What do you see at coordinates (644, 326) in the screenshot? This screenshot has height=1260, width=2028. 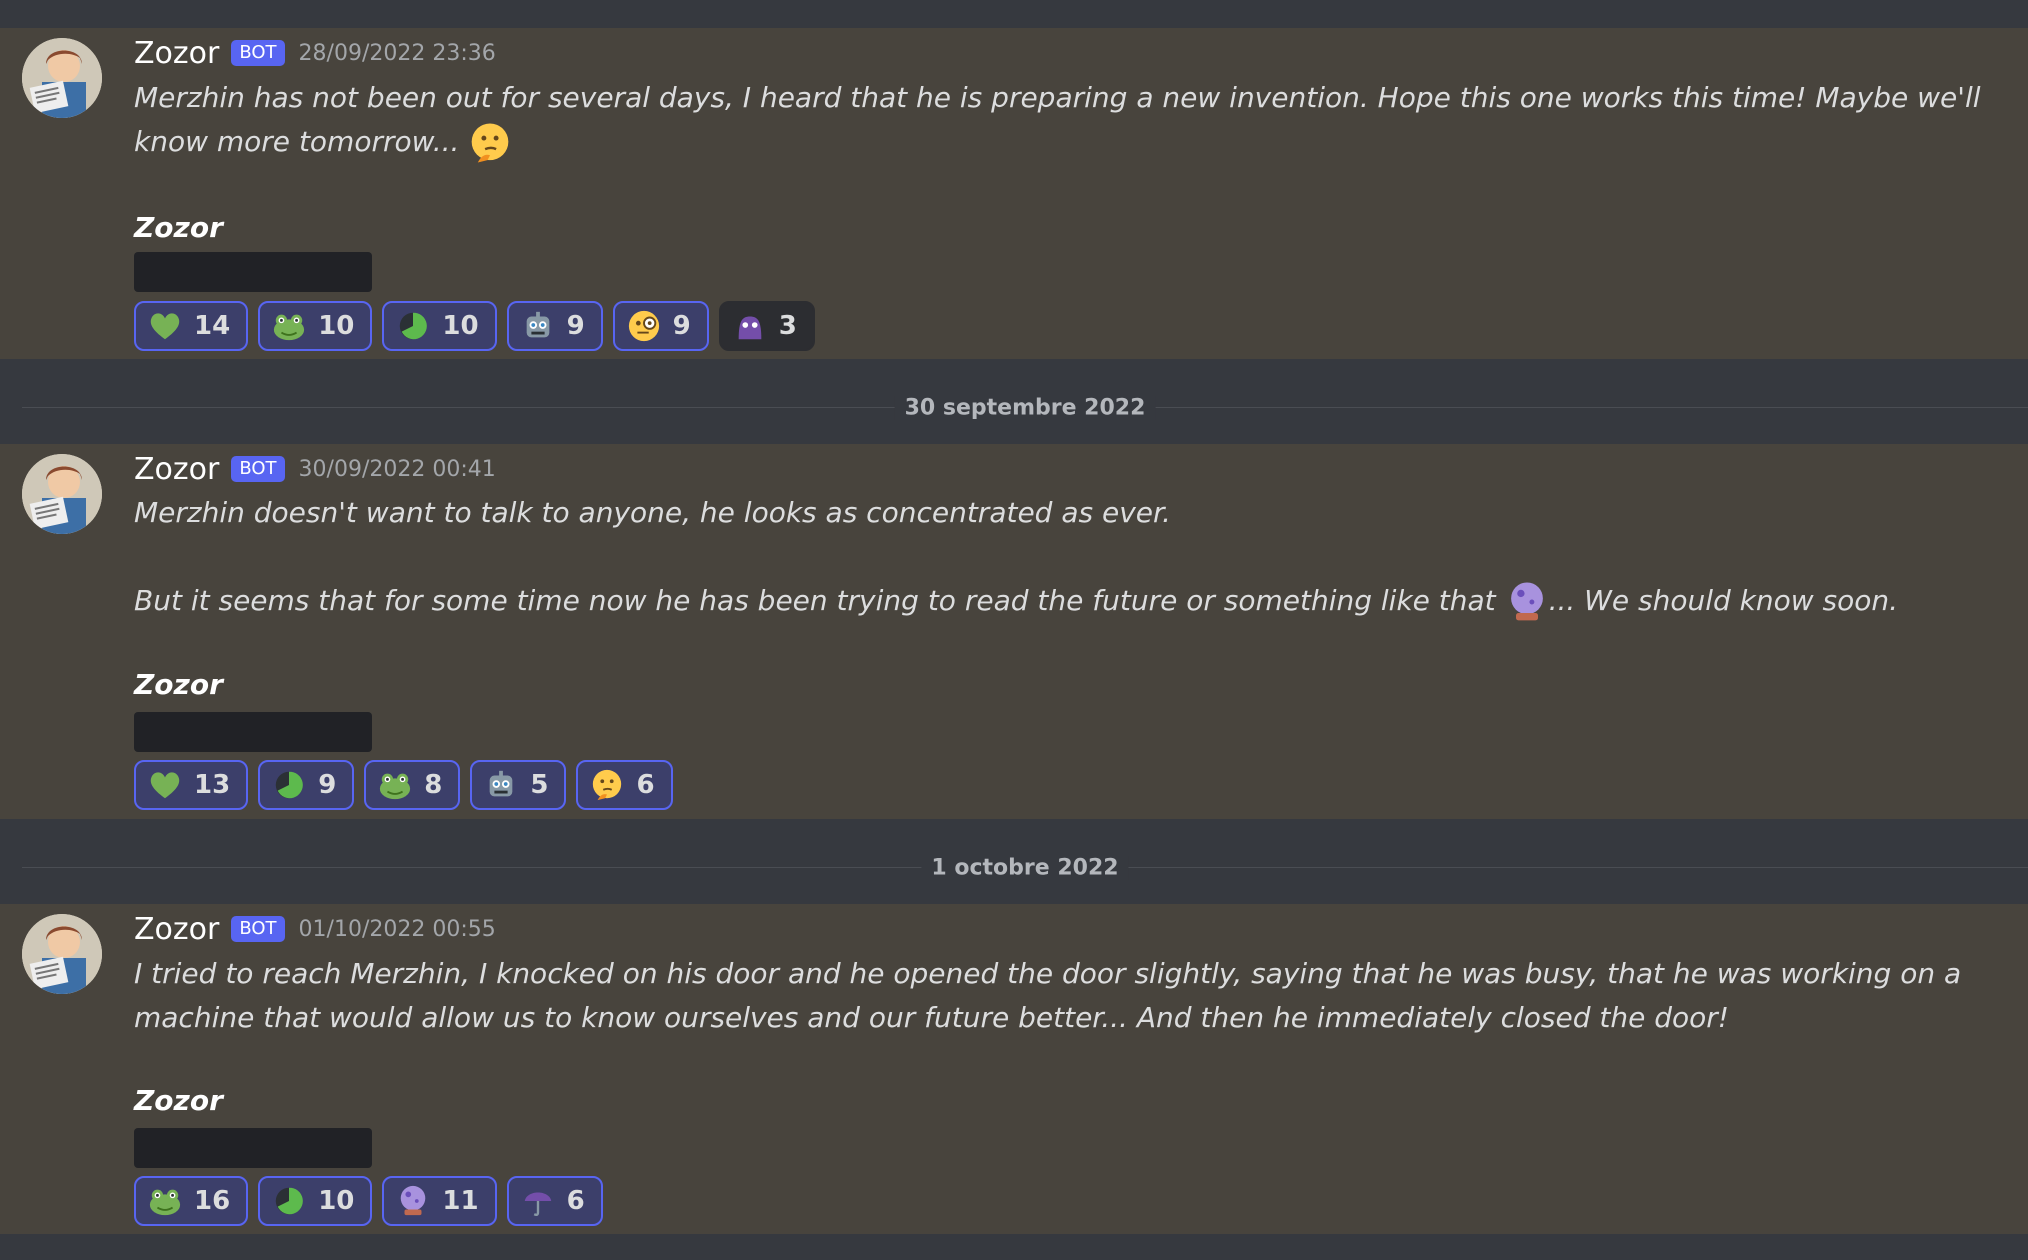 I see `monocle-face-icon` at bounding box center [644, 326].